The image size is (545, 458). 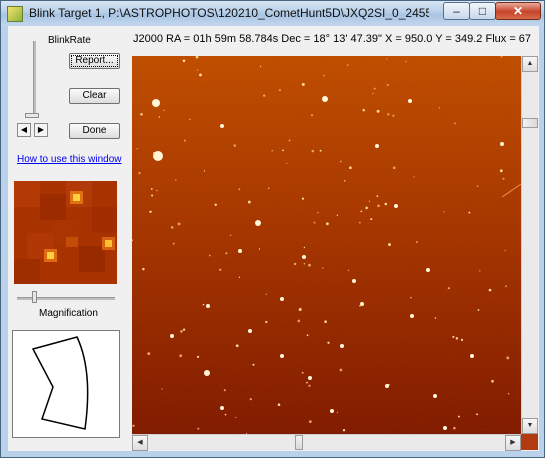 I want to click on blink-rate-slider-thumb, so click(x=32, y=115).